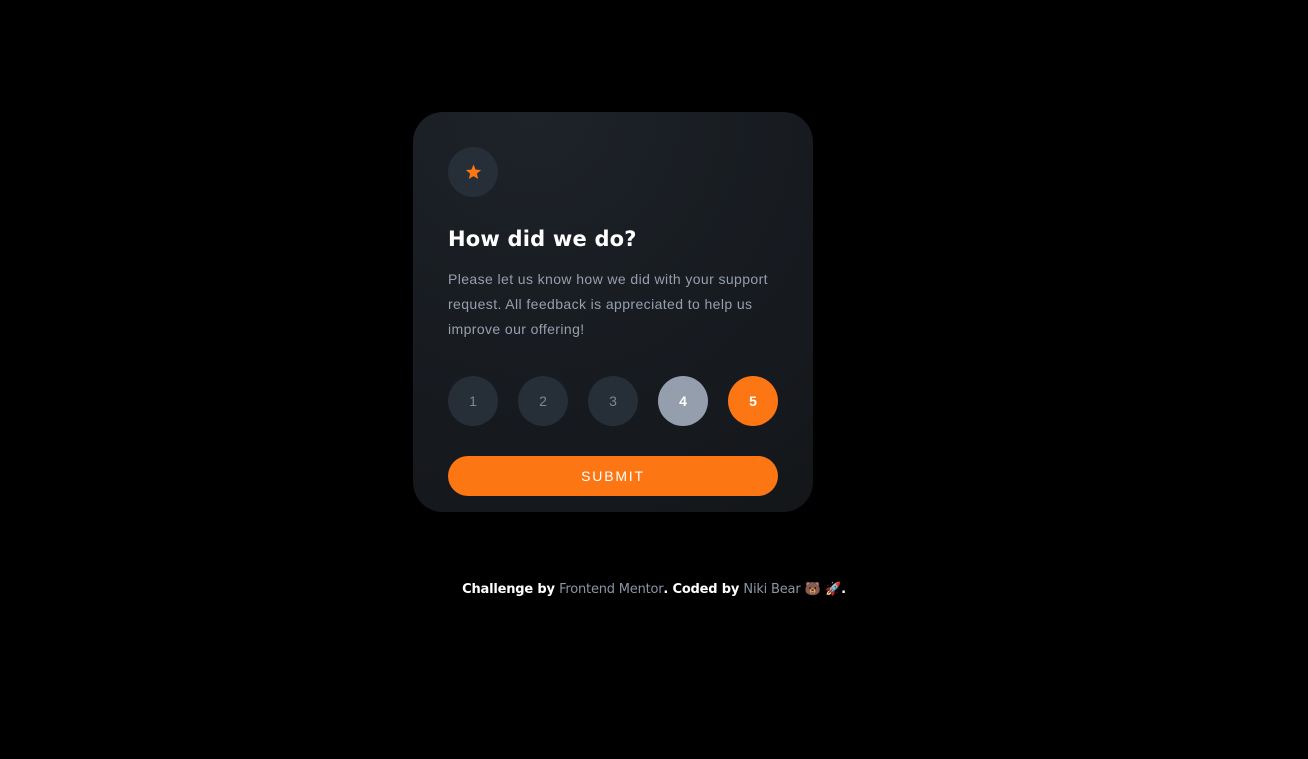 Image resolution: width=1308 pixels, height=759 pixels. What do you see at coordinates (843, 589) in the screenshot?
I see `attribution-suffix: .` at bounding box center [843, 589].